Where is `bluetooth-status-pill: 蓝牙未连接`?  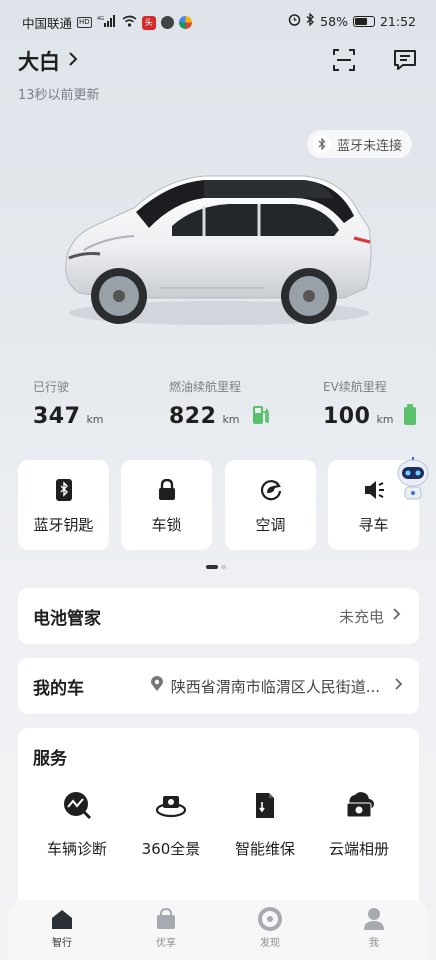
bluetooth-status-pill: 蓝牙未连接 is located at coordinates (359, 144).